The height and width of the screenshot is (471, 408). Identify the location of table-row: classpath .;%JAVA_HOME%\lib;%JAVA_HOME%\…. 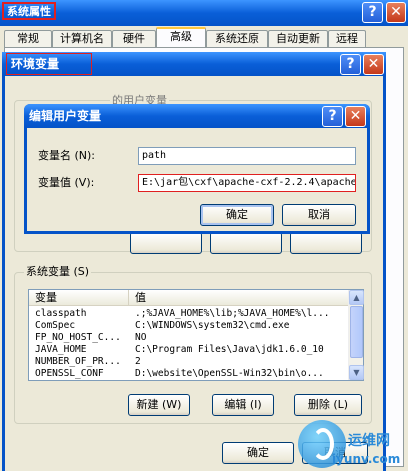
(188, 314).